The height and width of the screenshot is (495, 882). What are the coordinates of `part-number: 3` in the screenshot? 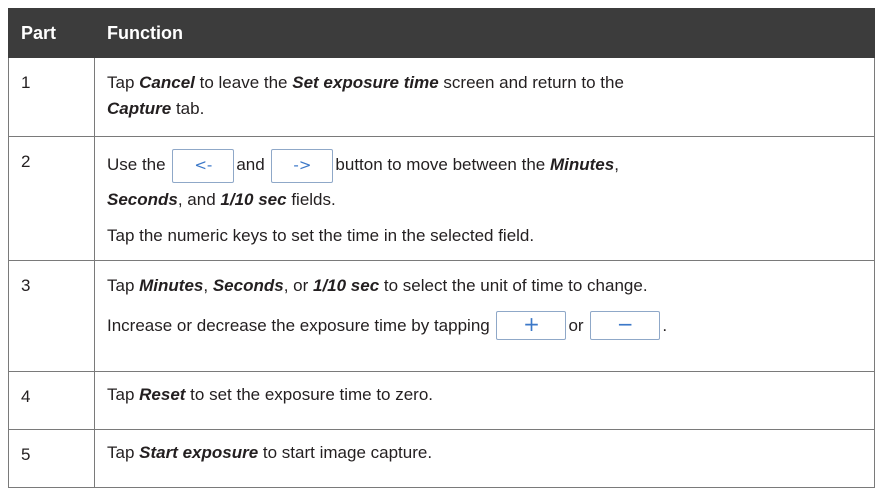 It's located at (51, 316).